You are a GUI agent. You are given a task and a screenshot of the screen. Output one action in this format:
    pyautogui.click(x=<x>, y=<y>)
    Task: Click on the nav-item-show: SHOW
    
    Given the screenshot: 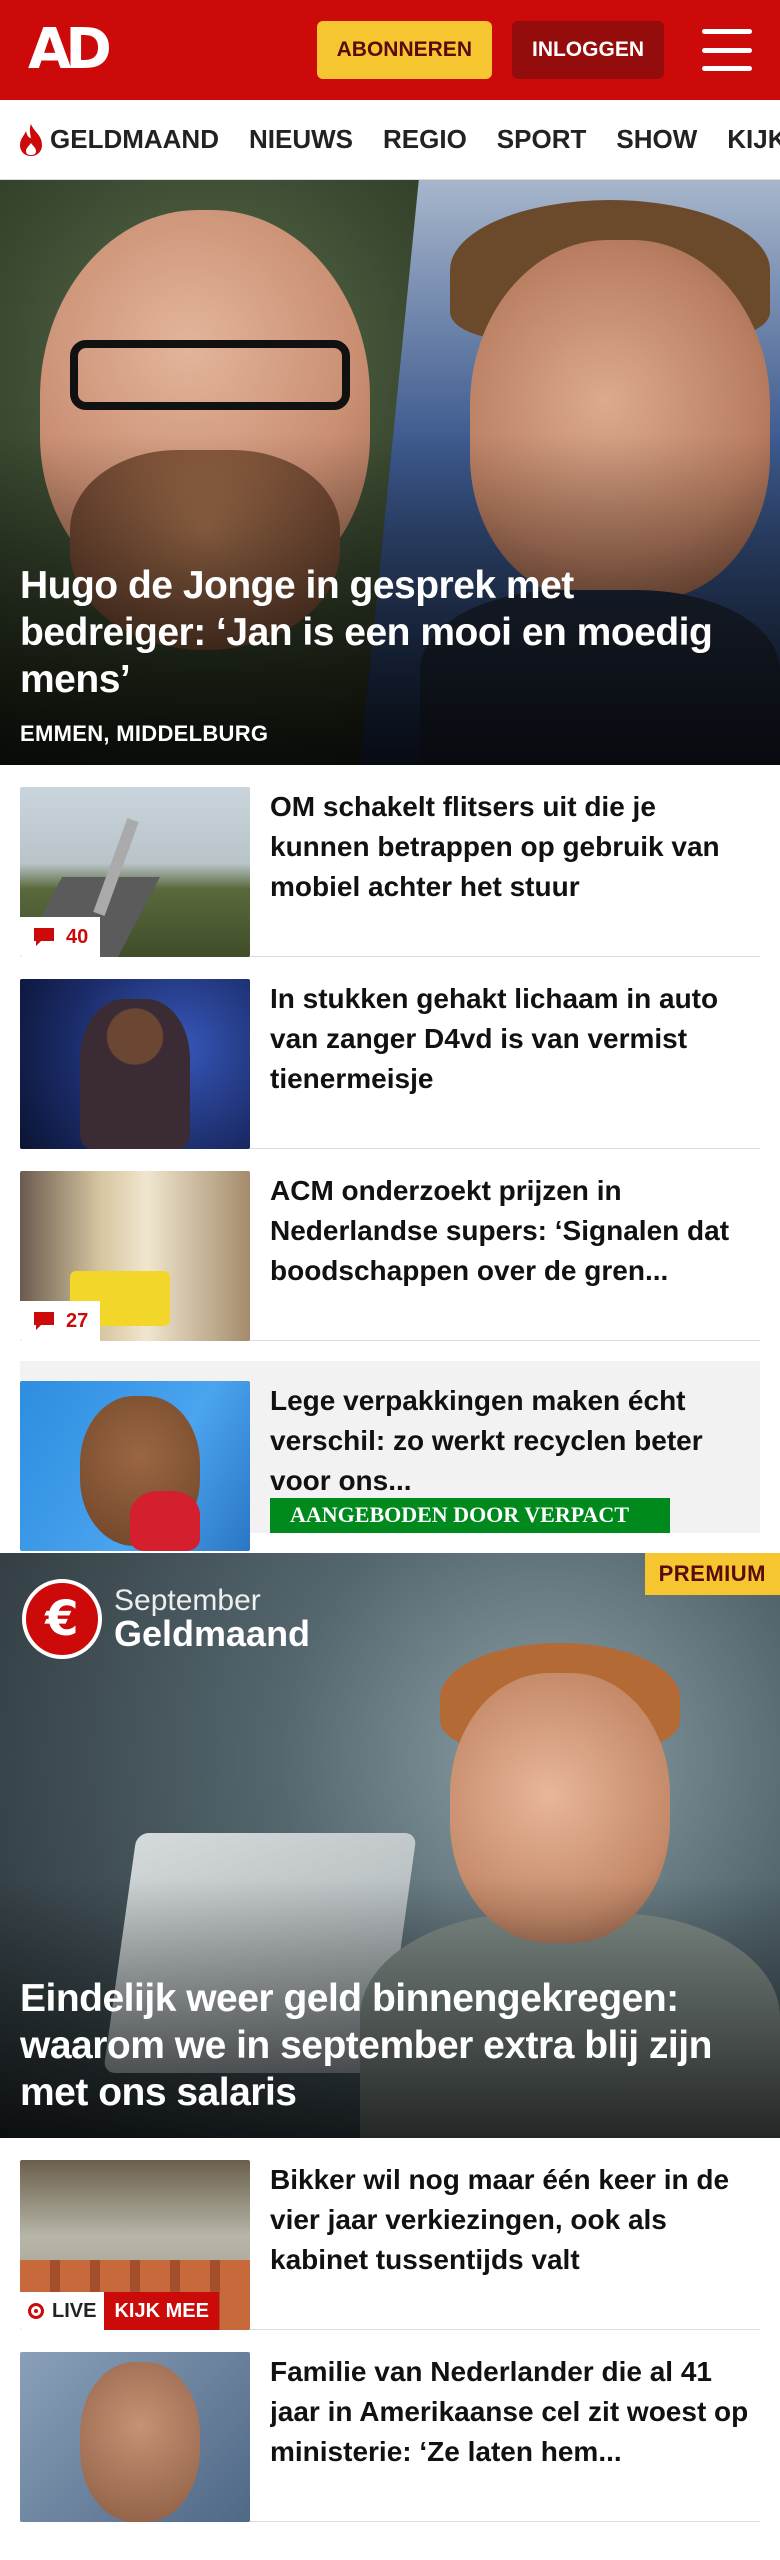 What is the action you would take?
    pyautogui.click(x=656, y=139)
    